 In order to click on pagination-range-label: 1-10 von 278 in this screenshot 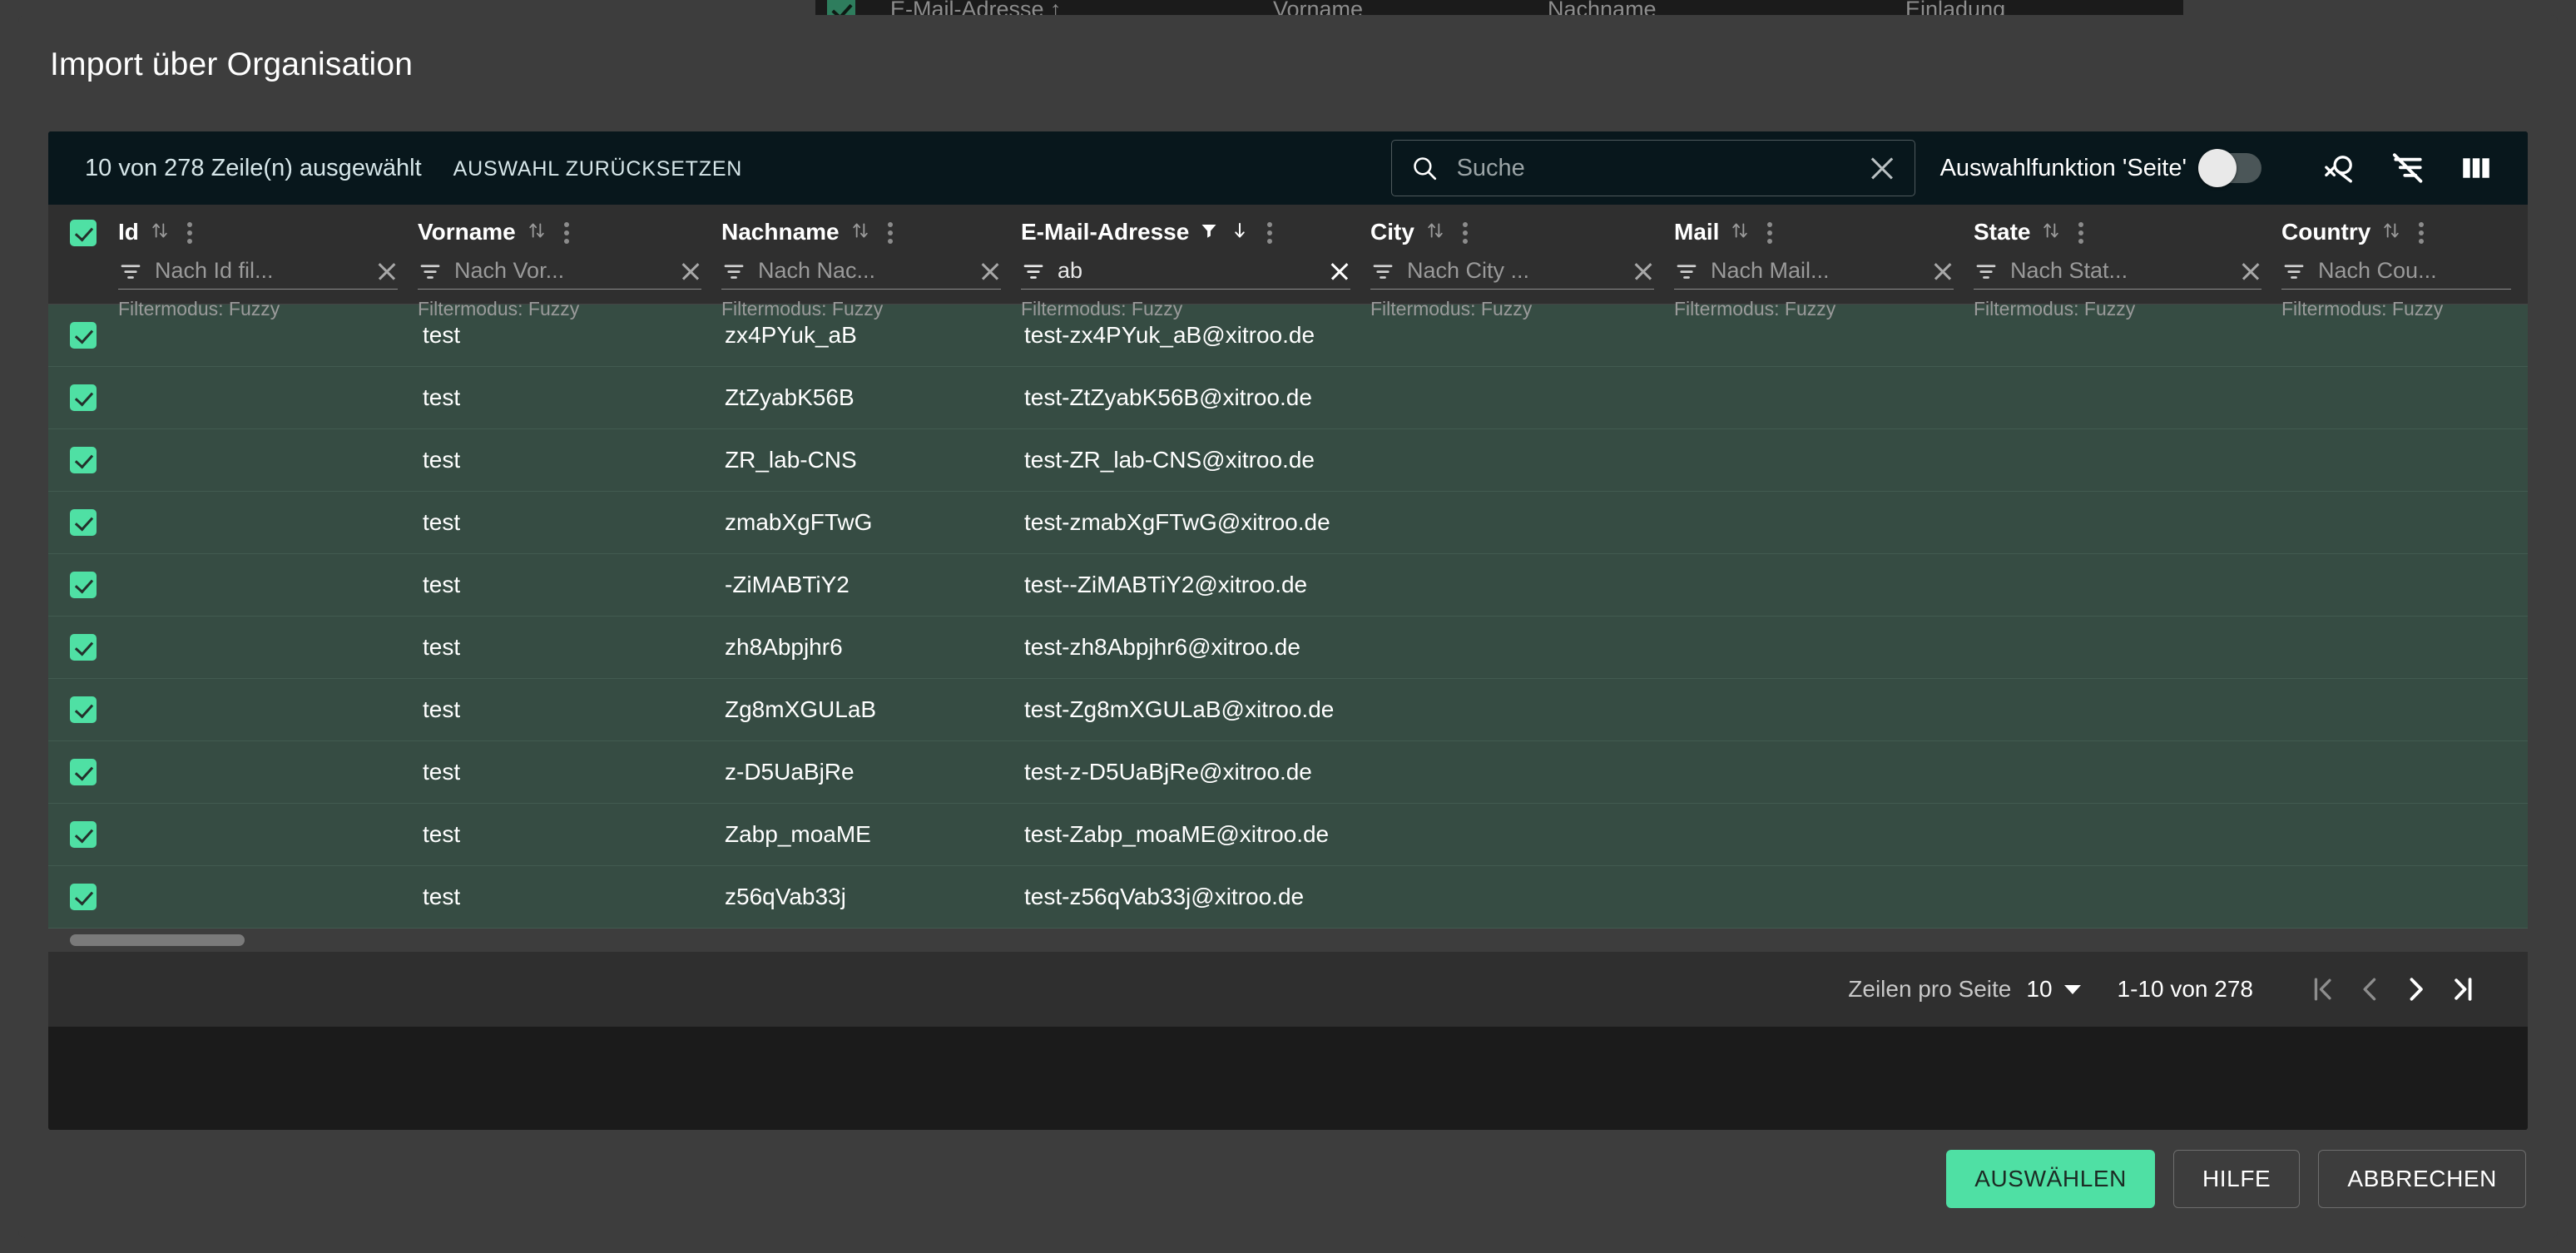, I will do `click(2185, 989)`.